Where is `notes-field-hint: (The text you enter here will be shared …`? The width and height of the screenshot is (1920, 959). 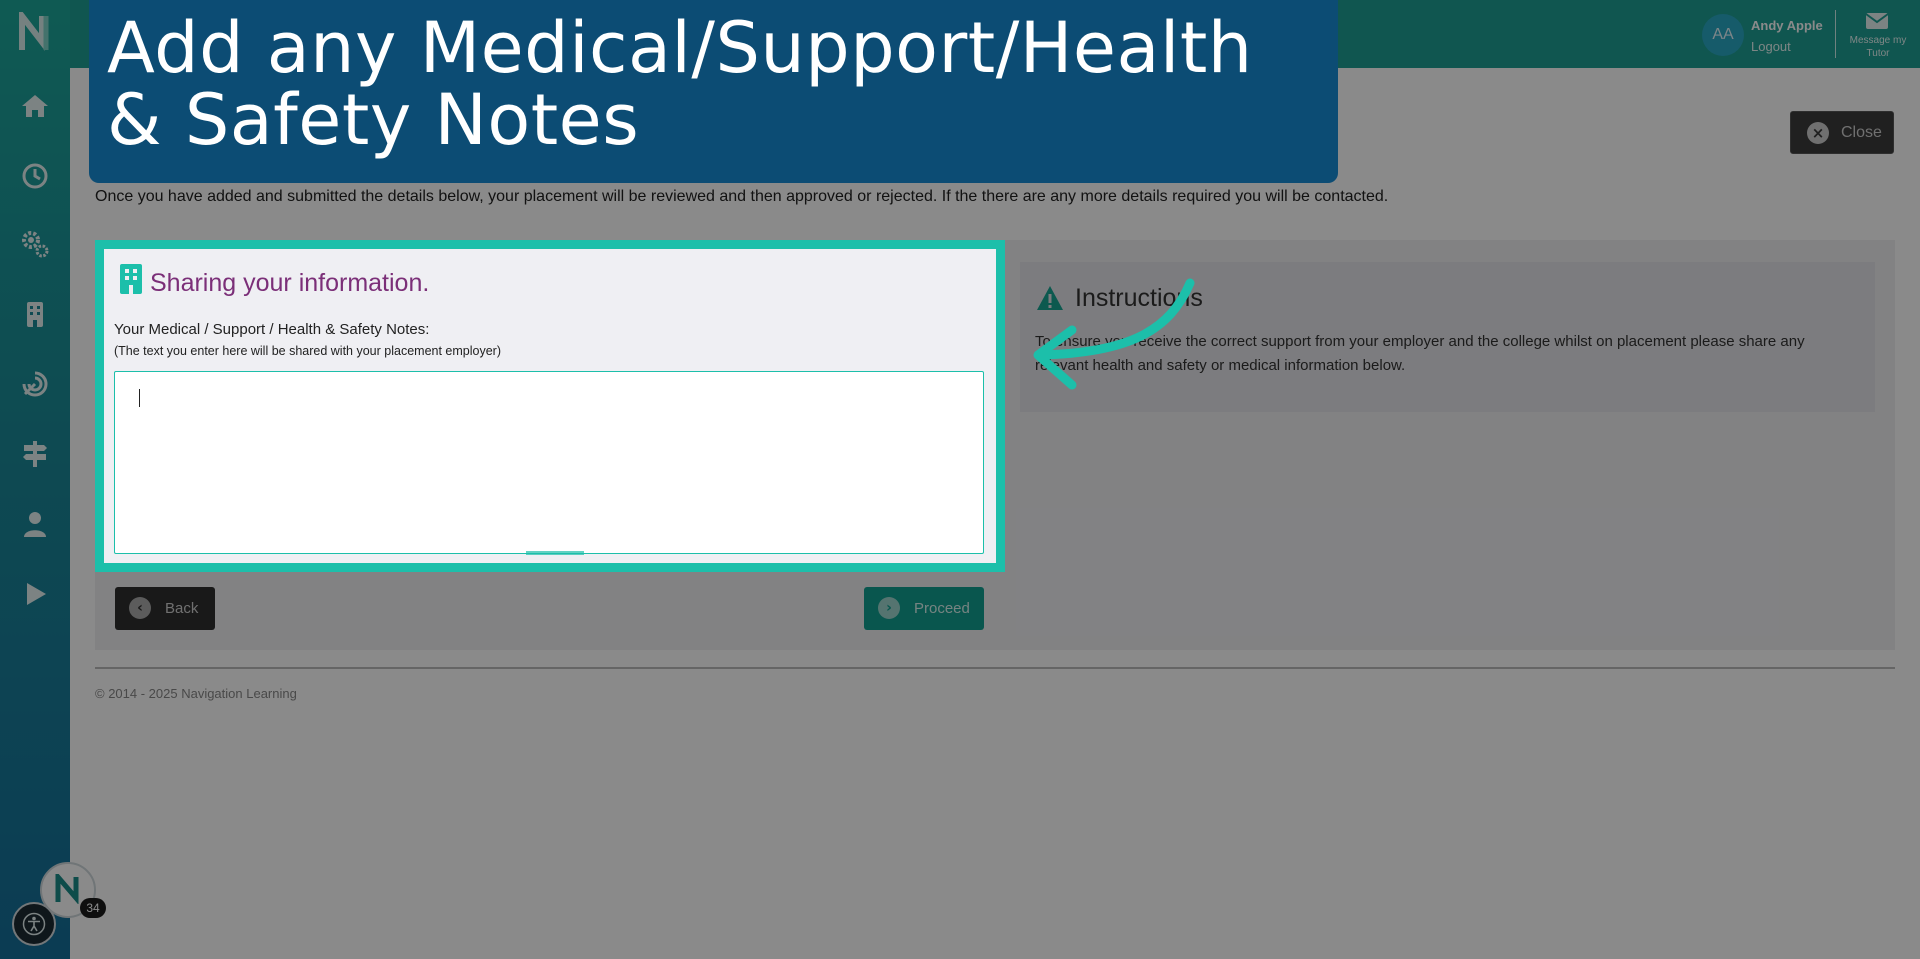
notes-field-hint: (The text you enter here will be shared … is located at coordinates (307, 351).